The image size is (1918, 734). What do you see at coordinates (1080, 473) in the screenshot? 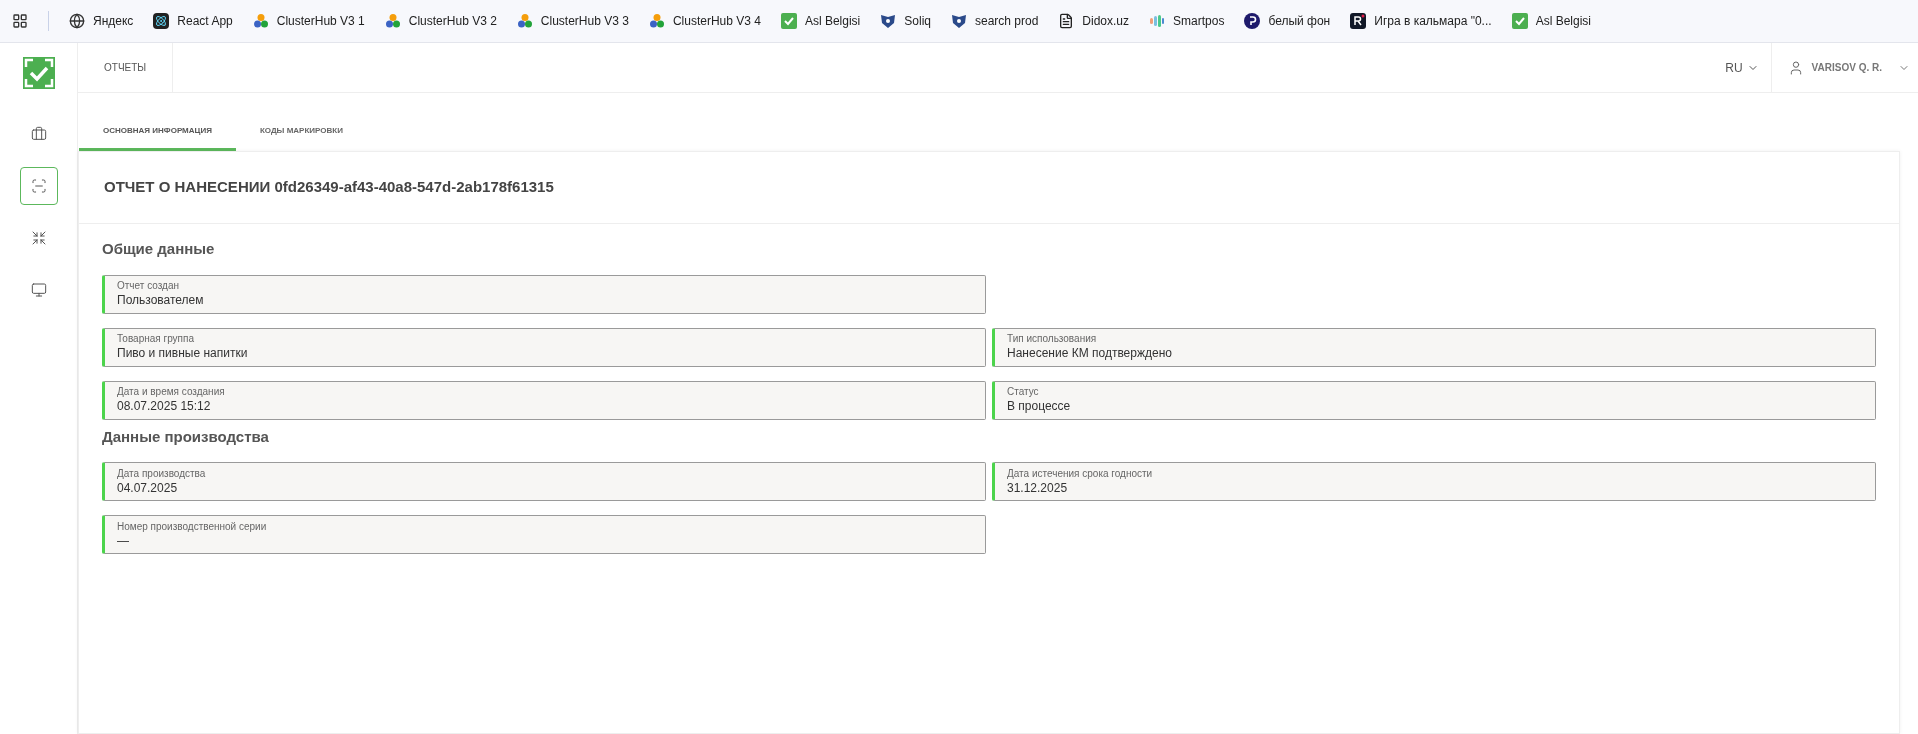
I see `field-label: Дата истечения срока годности` at bounding box center [1080, 473].